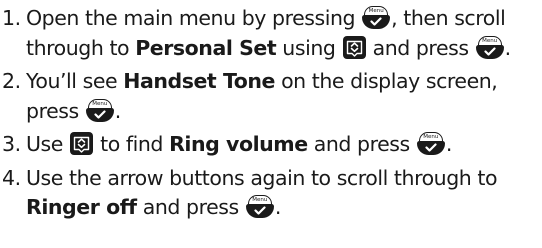 Image resolution: width=542 pixels, height=248 pixels. What do you see at coordinates (238, 144) in the screenshot?
I see `menu-name: Ring volume` at bounding box center [238, 144].